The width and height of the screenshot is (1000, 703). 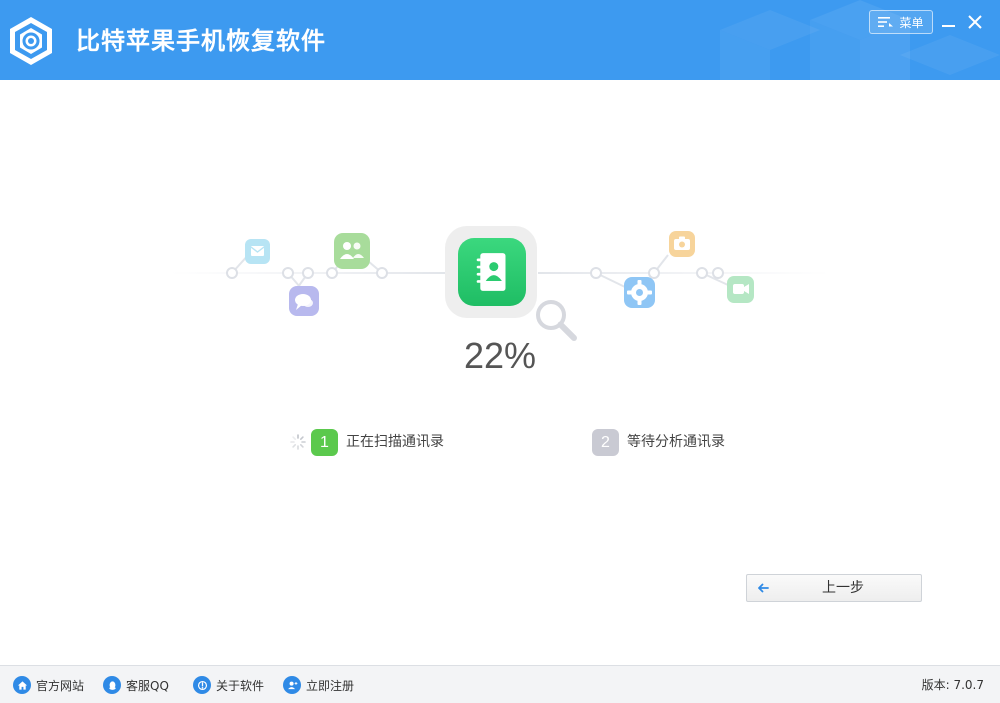 I want to click on menu-list-icon, so click(x=886, y=22).